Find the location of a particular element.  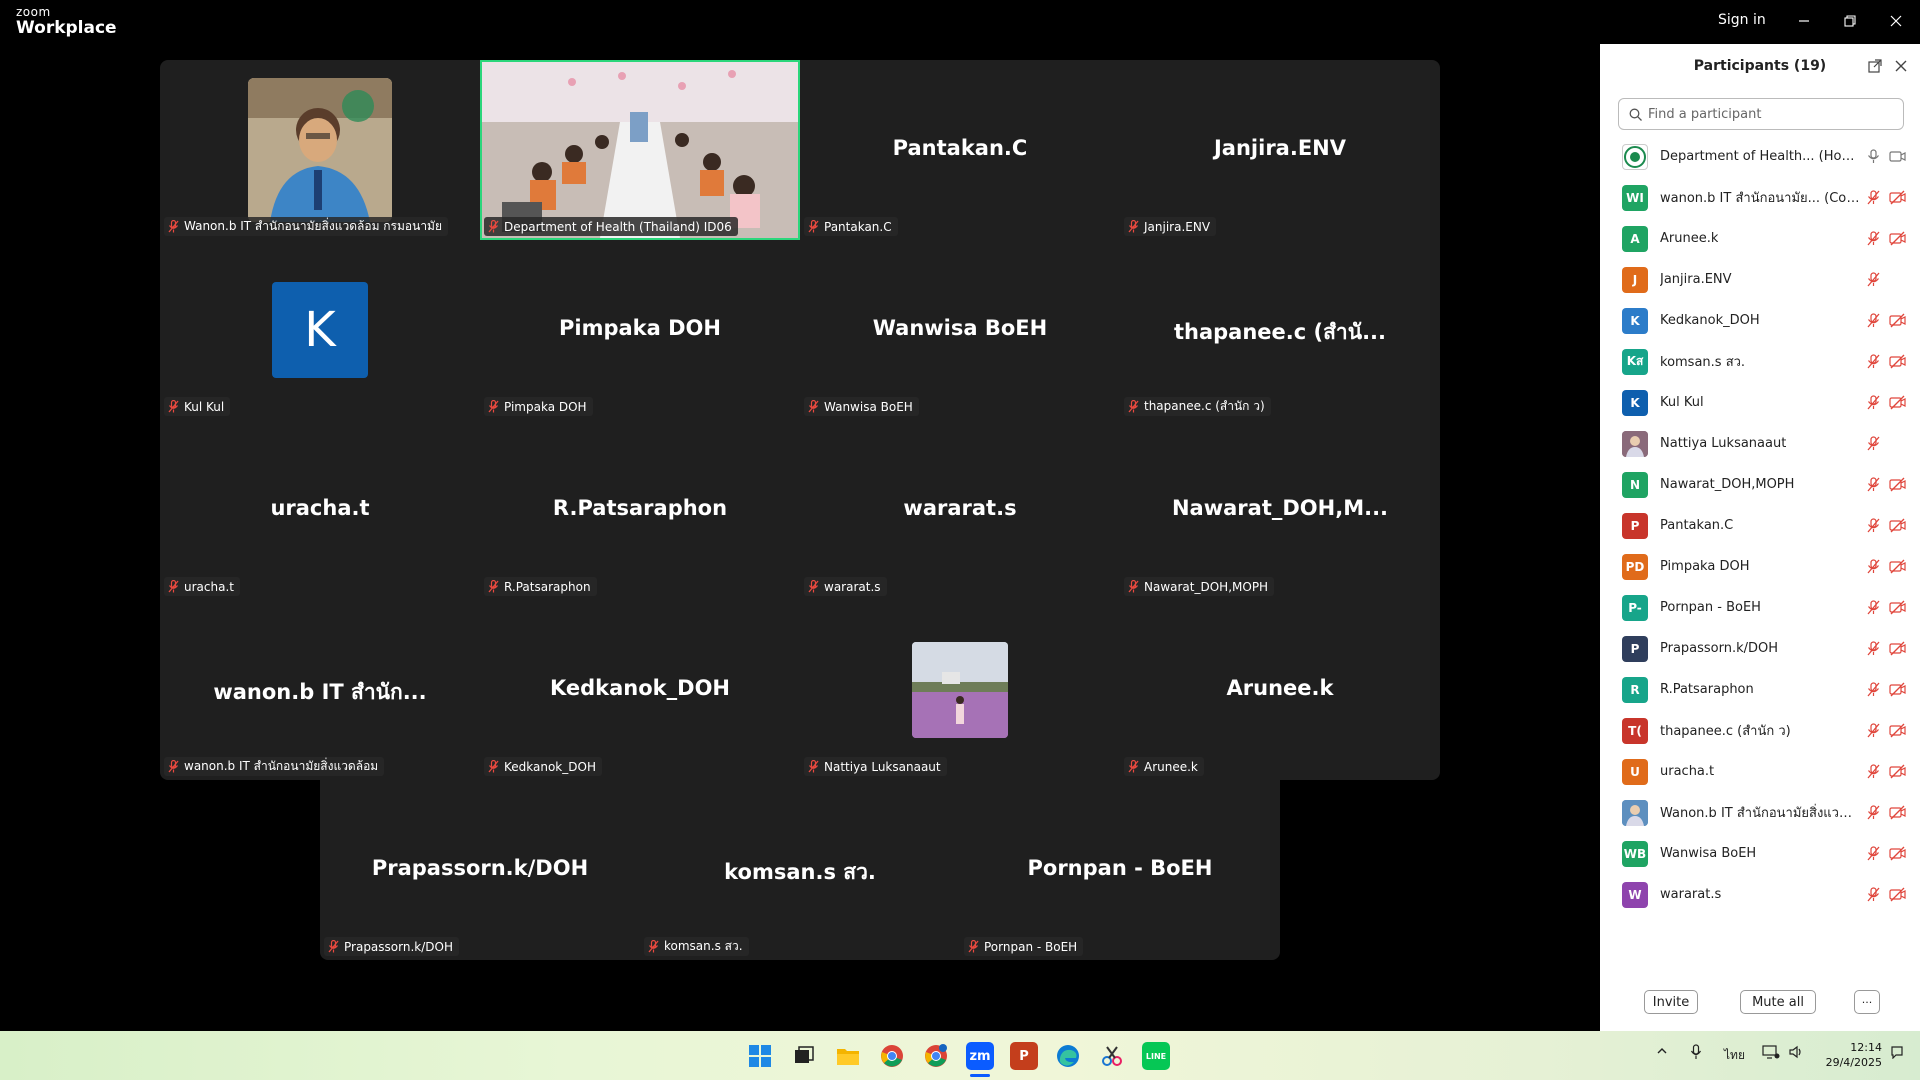

video-tile: Kedkanok_DOH Kedkanok_DOH is located at coordinates (640, 690).